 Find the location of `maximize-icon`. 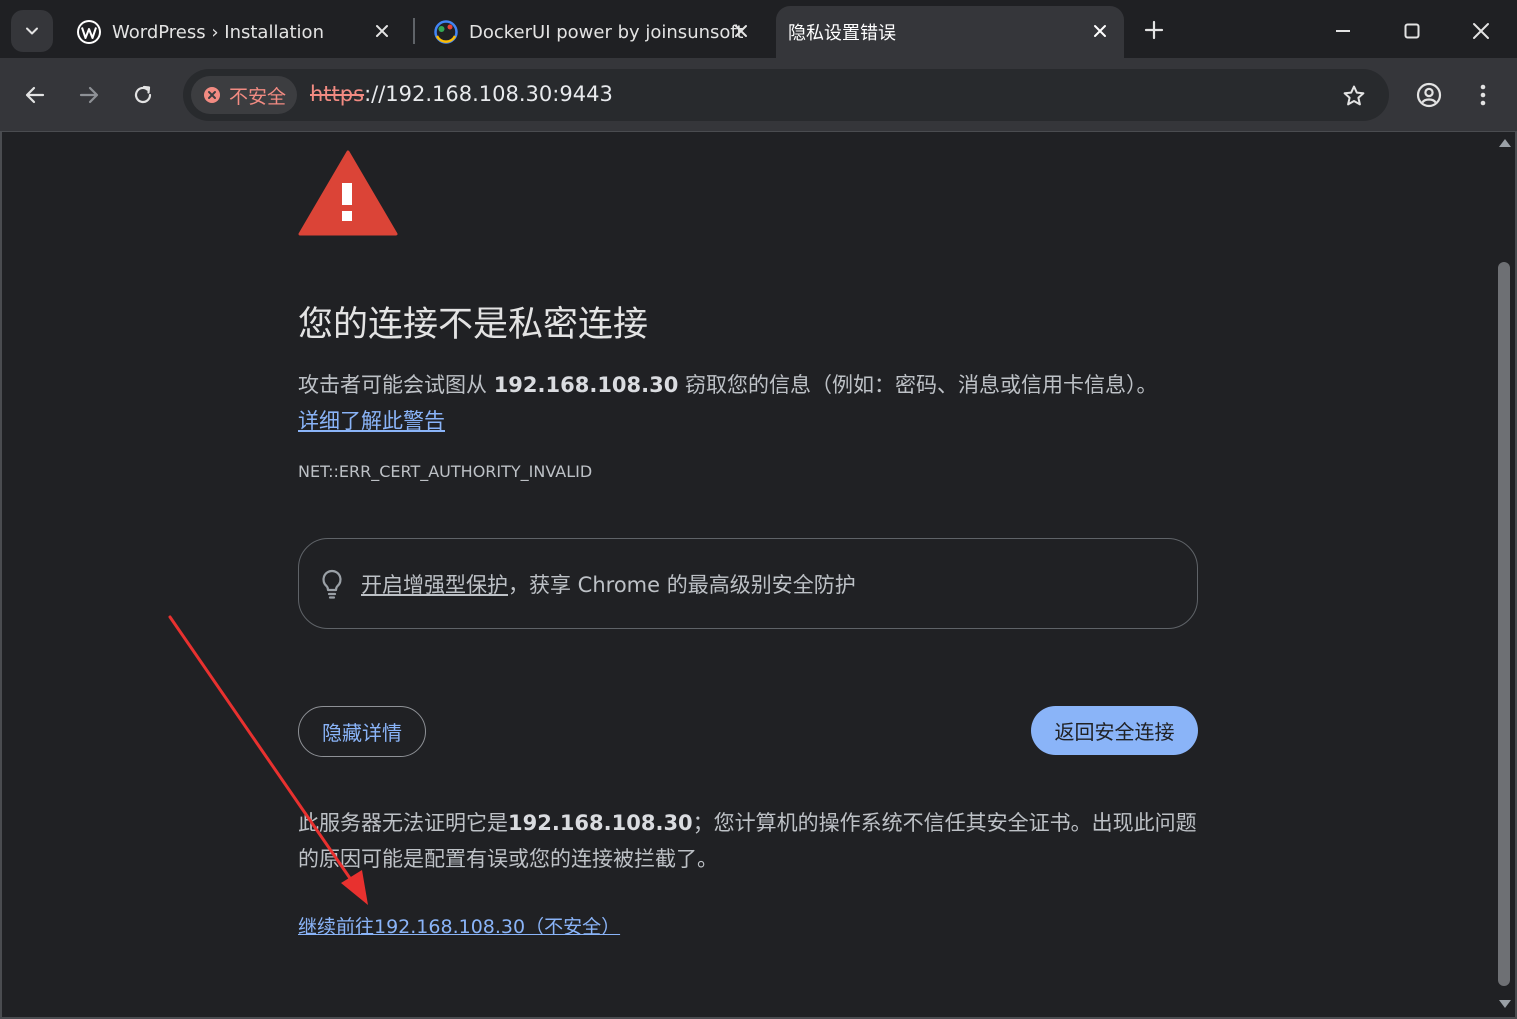

maximize-icon is located at coordinates (1412, 31).